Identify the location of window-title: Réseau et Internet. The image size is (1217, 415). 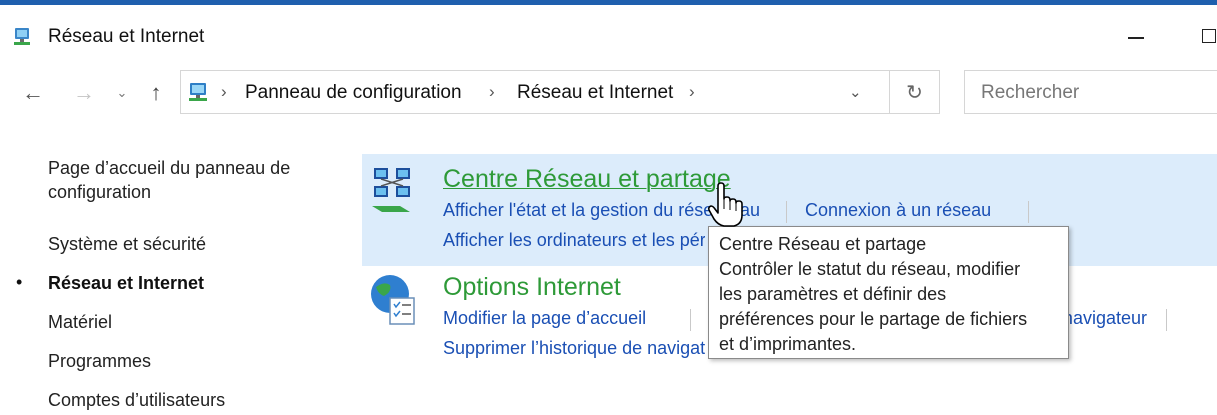
(126, 36).